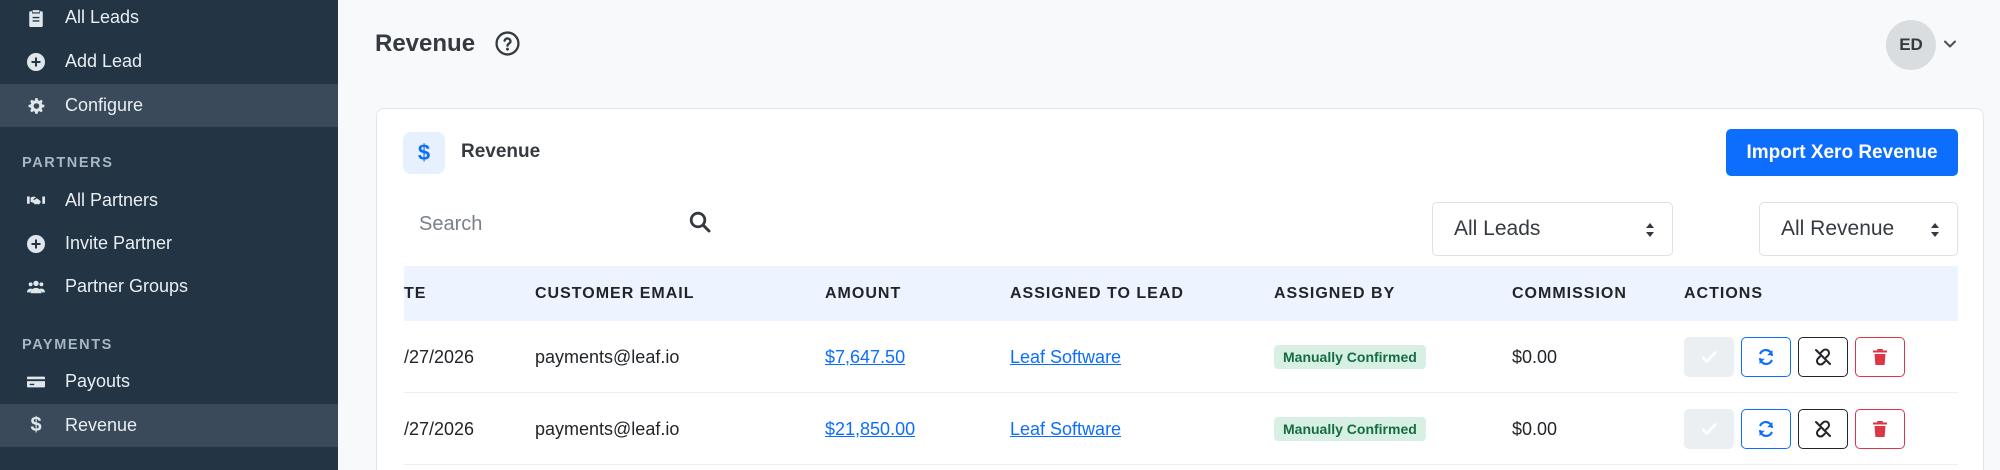  I want to click on sidebar-item-label: Revenue, so click(101, 425).